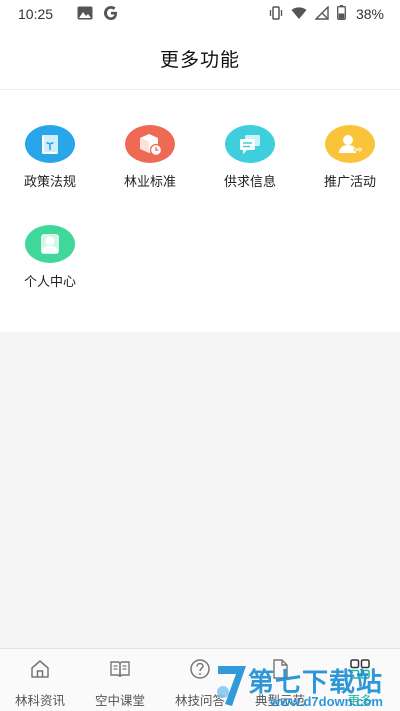 The height and width of the screenshot is (711, 400). Describe the element at coordinates (326, 701) in the screenshot. I see `watermark-subtitle: www.d7down.com` at that location.